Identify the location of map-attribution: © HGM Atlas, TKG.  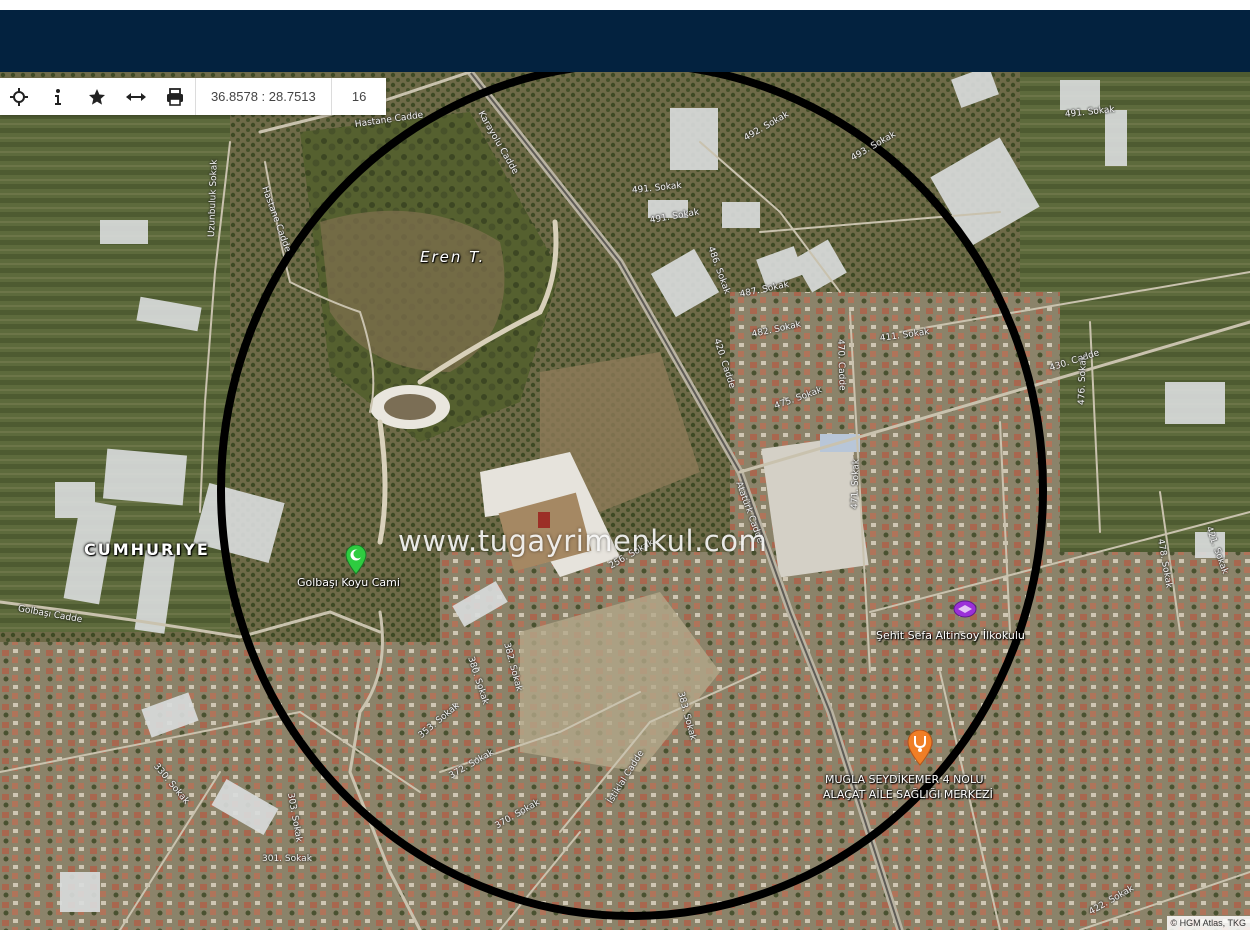
(1208, 923).